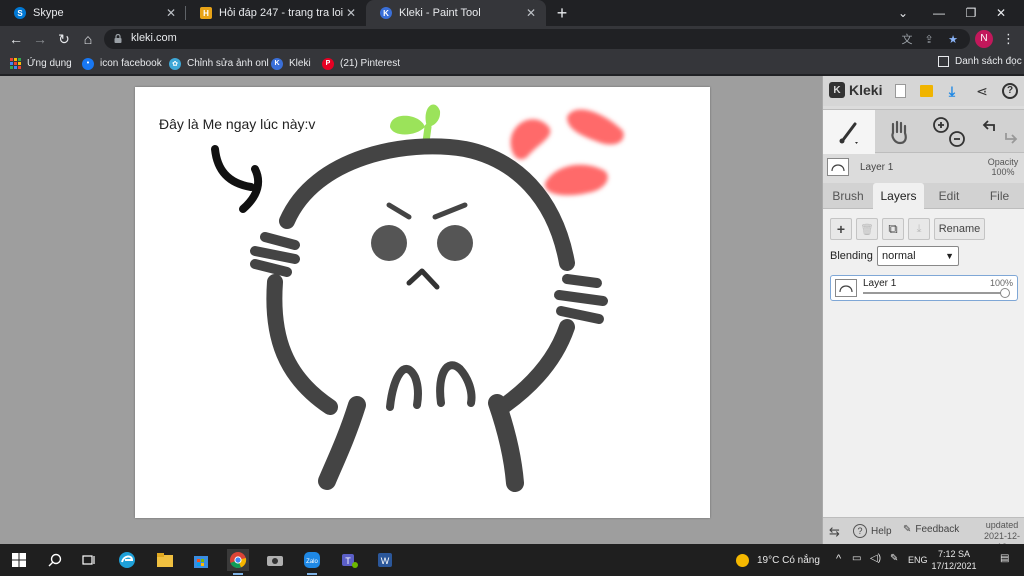 This screenshot has height=576, width=1024. Describe the element at coordinates (788, 560) in the screenshot. I see `weather-text: 19°C Có nắng` at that location.